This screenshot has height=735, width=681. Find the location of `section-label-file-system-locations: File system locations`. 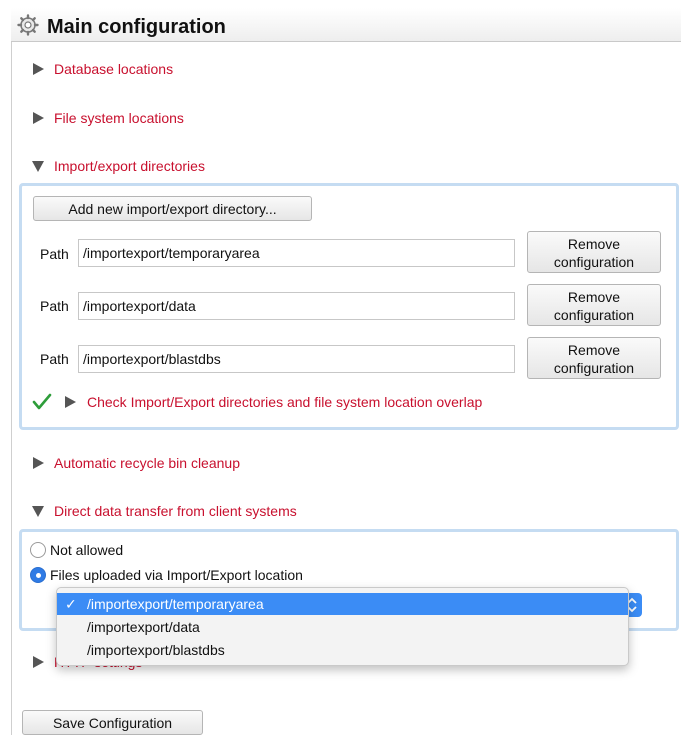

section-label-file-system-locations: File system locations is located at coordinates (119, 118).